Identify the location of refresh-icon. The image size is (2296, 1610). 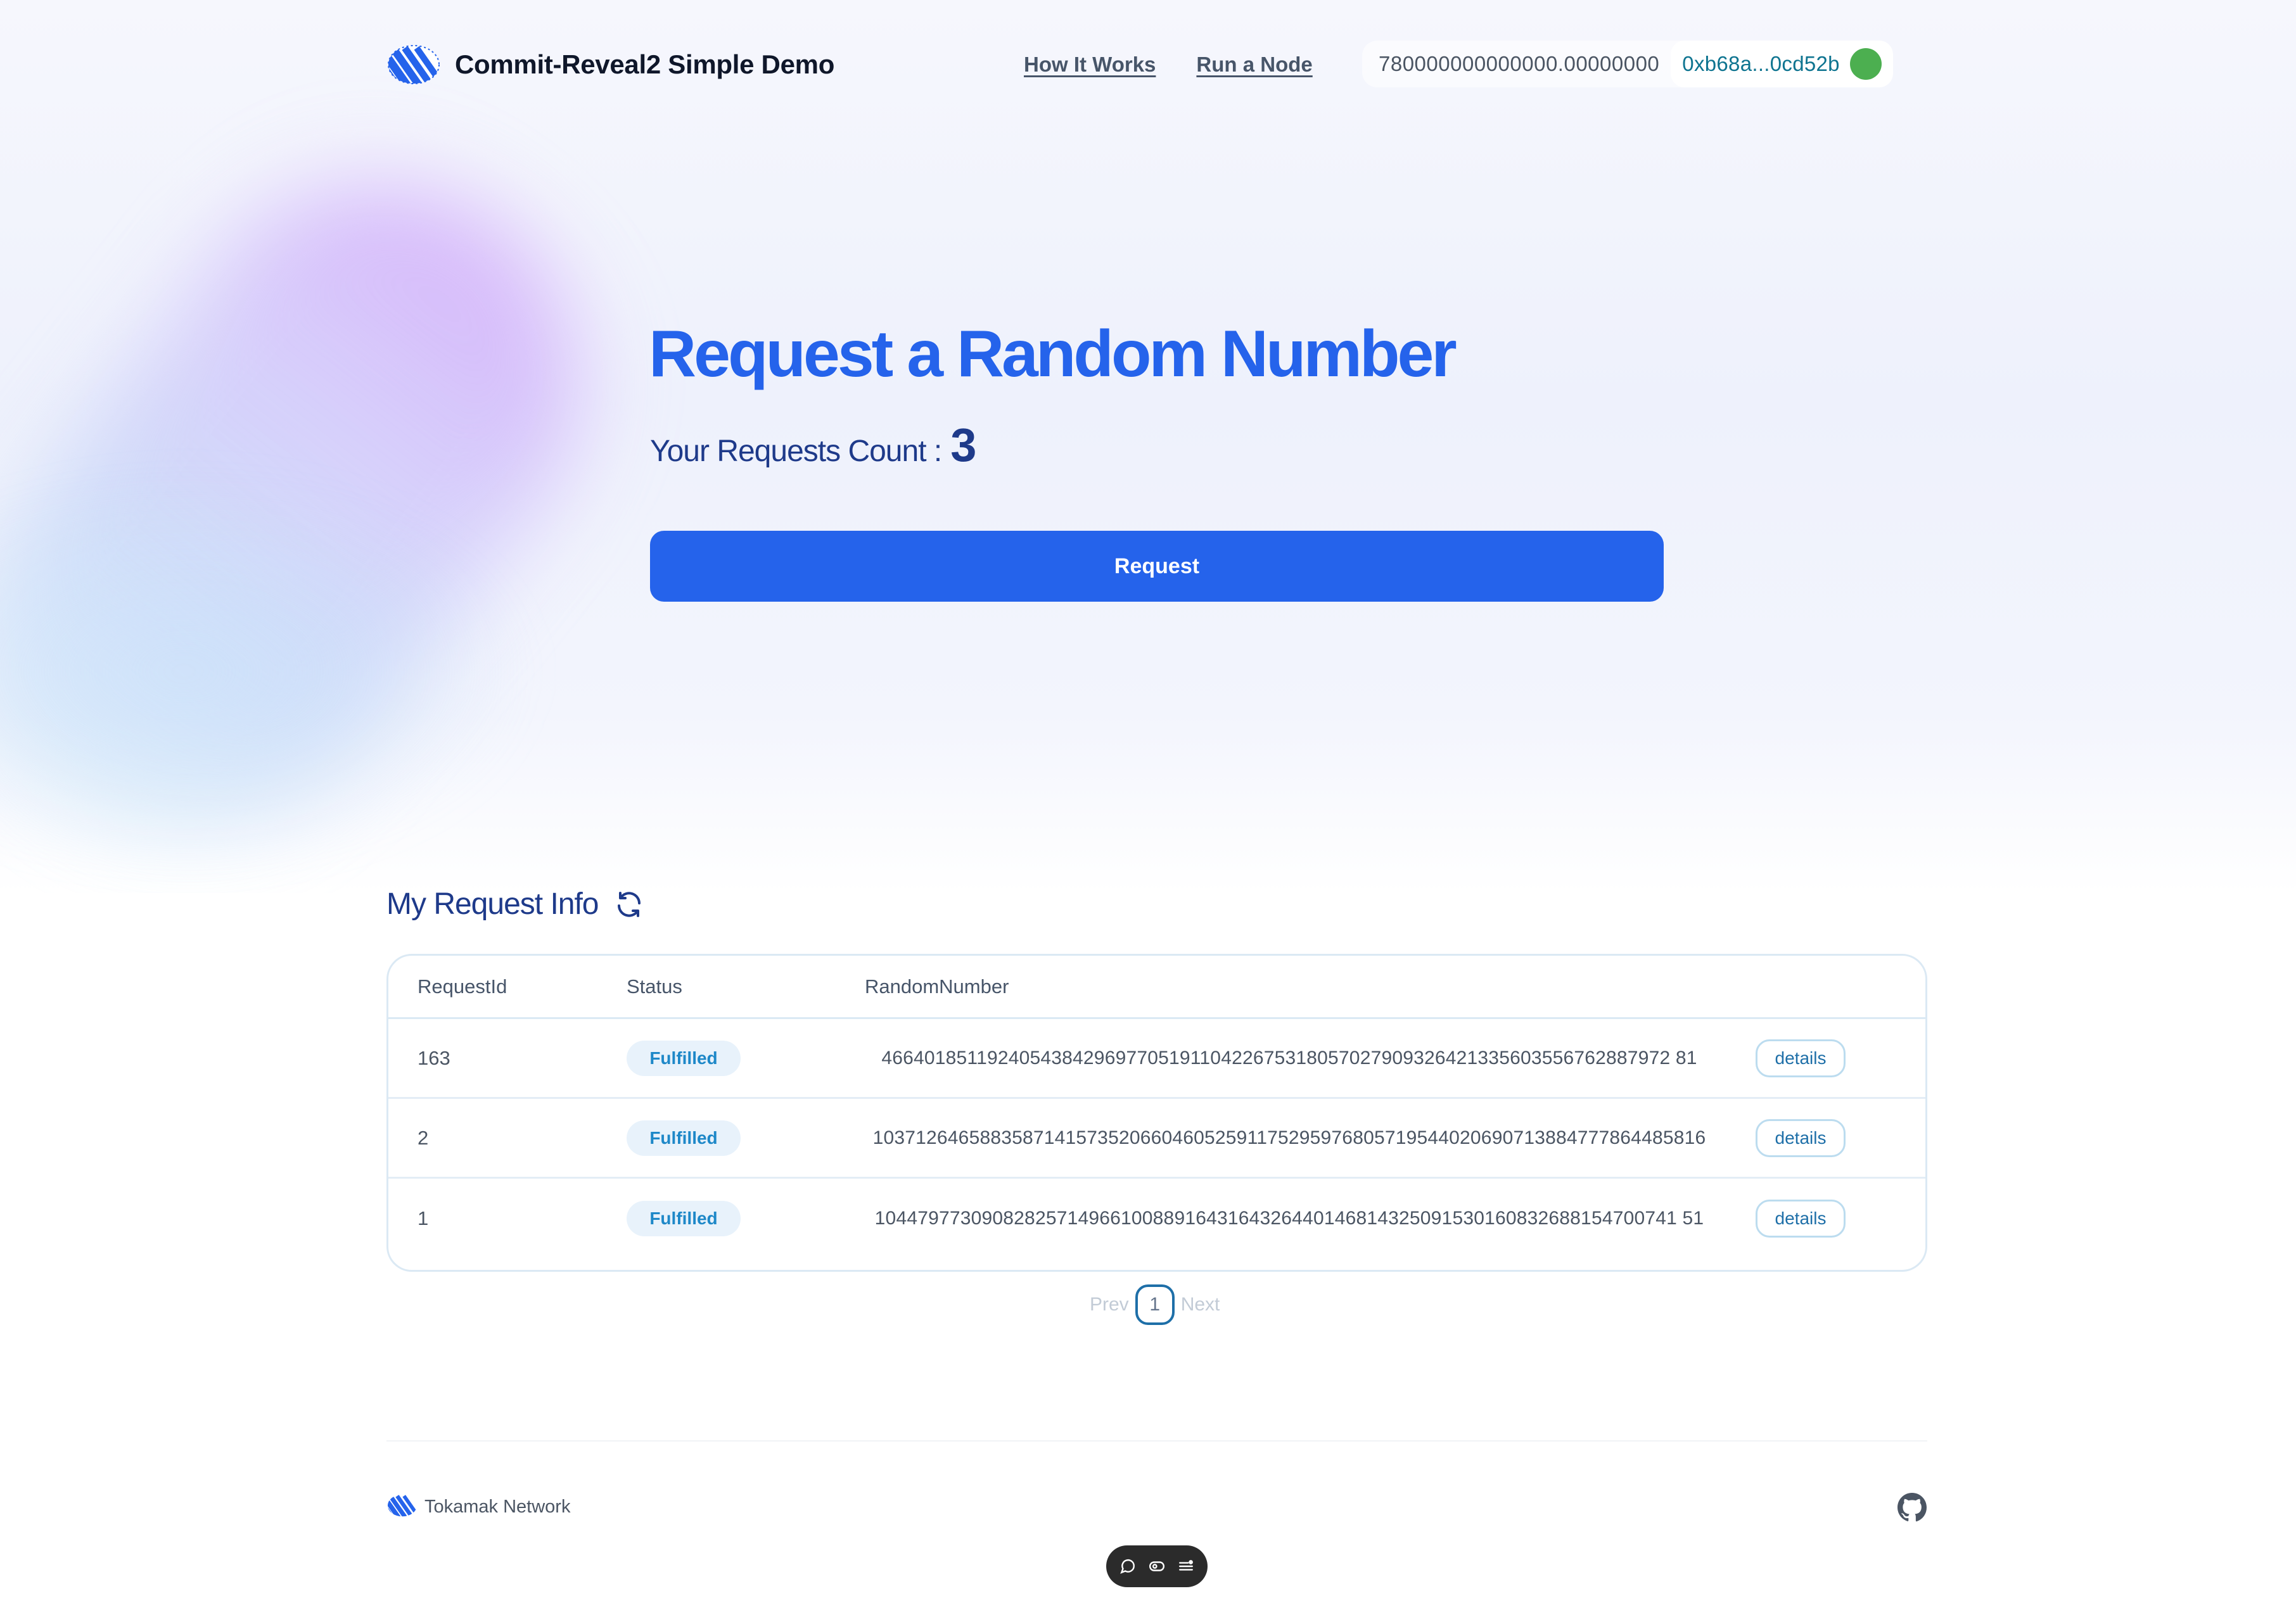
(629, 904).